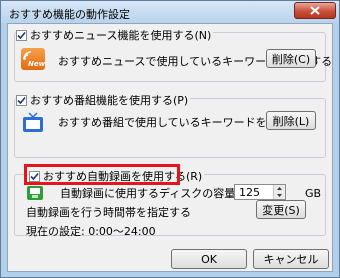 Image resolution: width=340 pixels, height=278 pixels. Describe the element at coordinates (36, 64) in the screenshot. I see `news-icon-text: News` at that location.